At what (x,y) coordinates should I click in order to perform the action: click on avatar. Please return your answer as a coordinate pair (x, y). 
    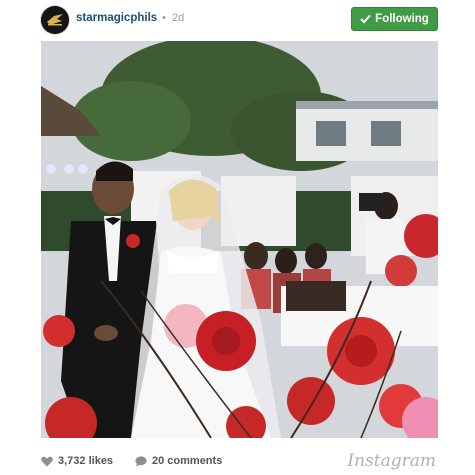
    Looking at the image, I should click on (55, 20).